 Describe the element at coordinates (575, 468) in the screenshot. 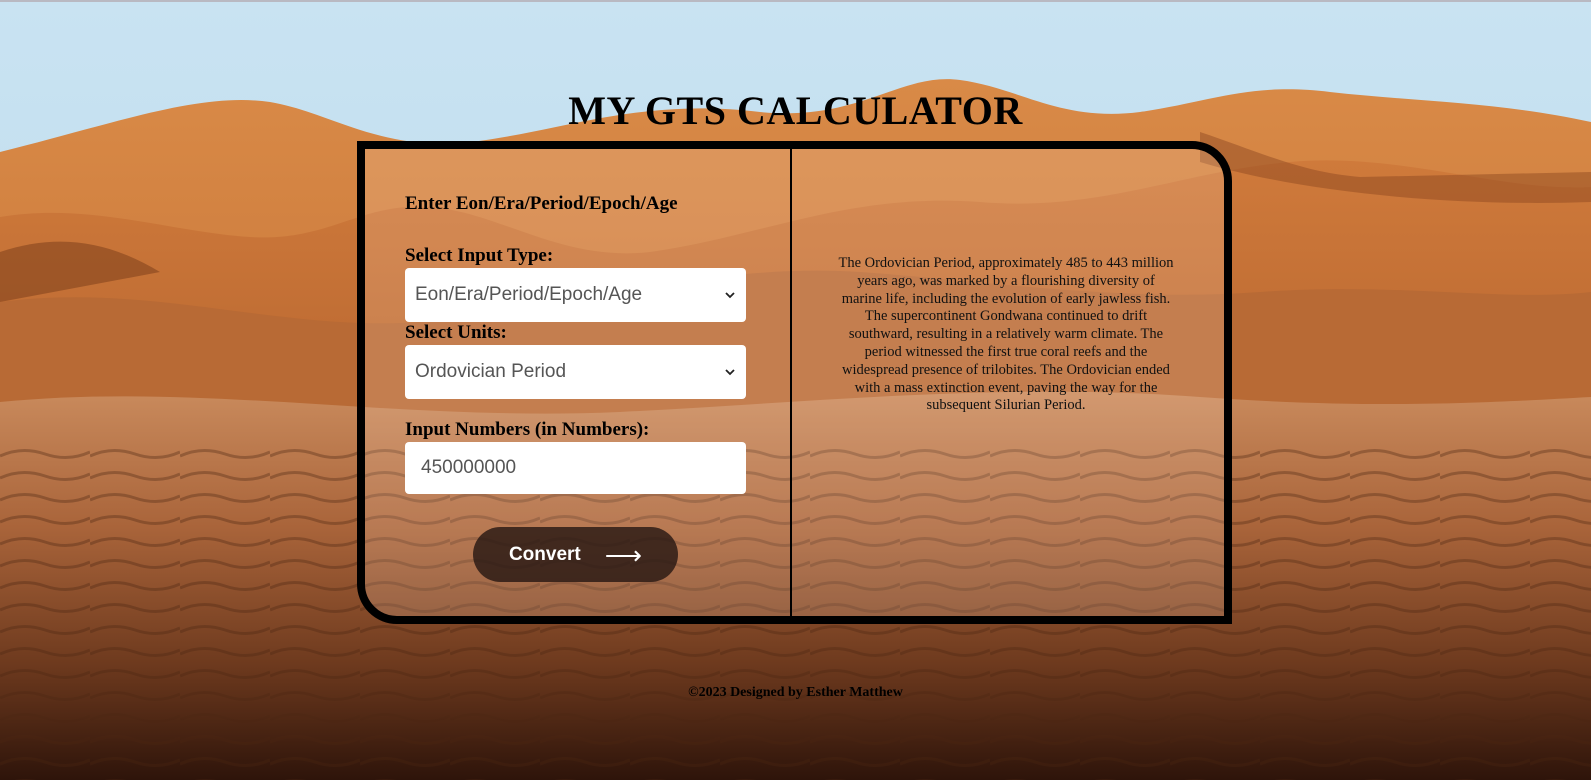

I see `number-input` at that location.